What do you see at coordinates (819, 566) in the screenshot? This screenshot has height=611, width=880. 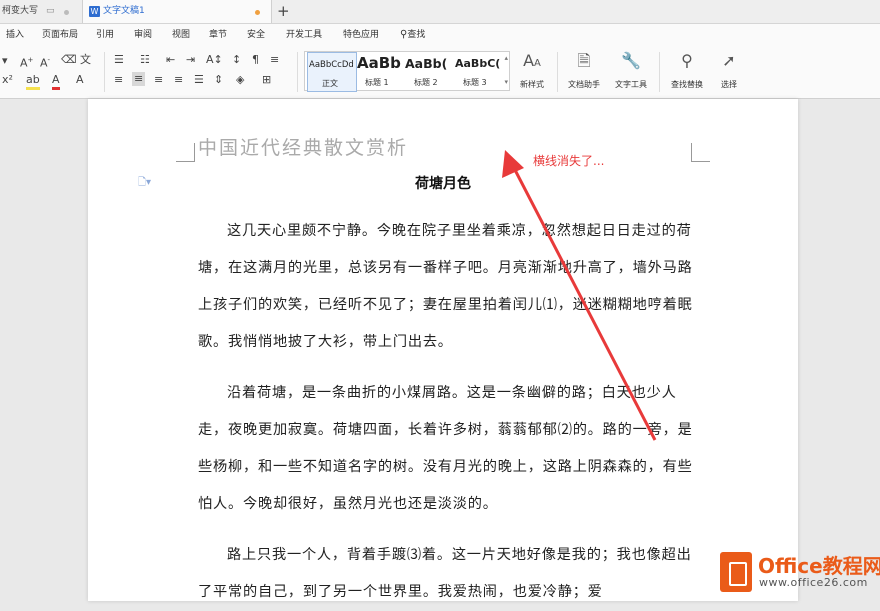 I see `watermark-title: Office教程网` at bounding box center [819, 566].